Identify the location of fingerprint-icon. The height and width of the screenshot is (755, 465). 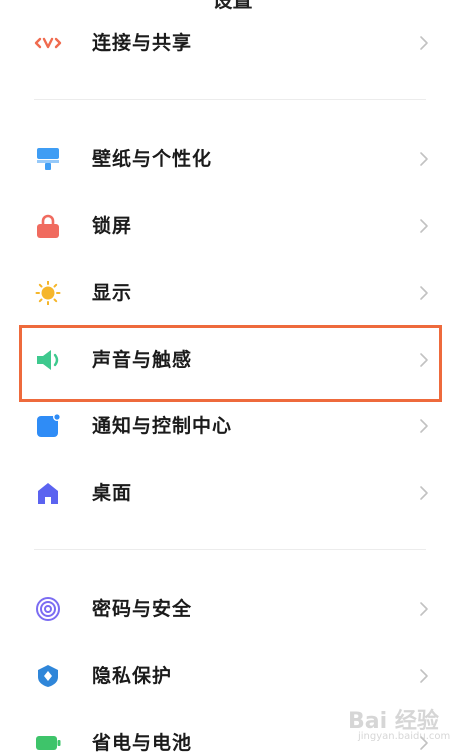
(48, 609).